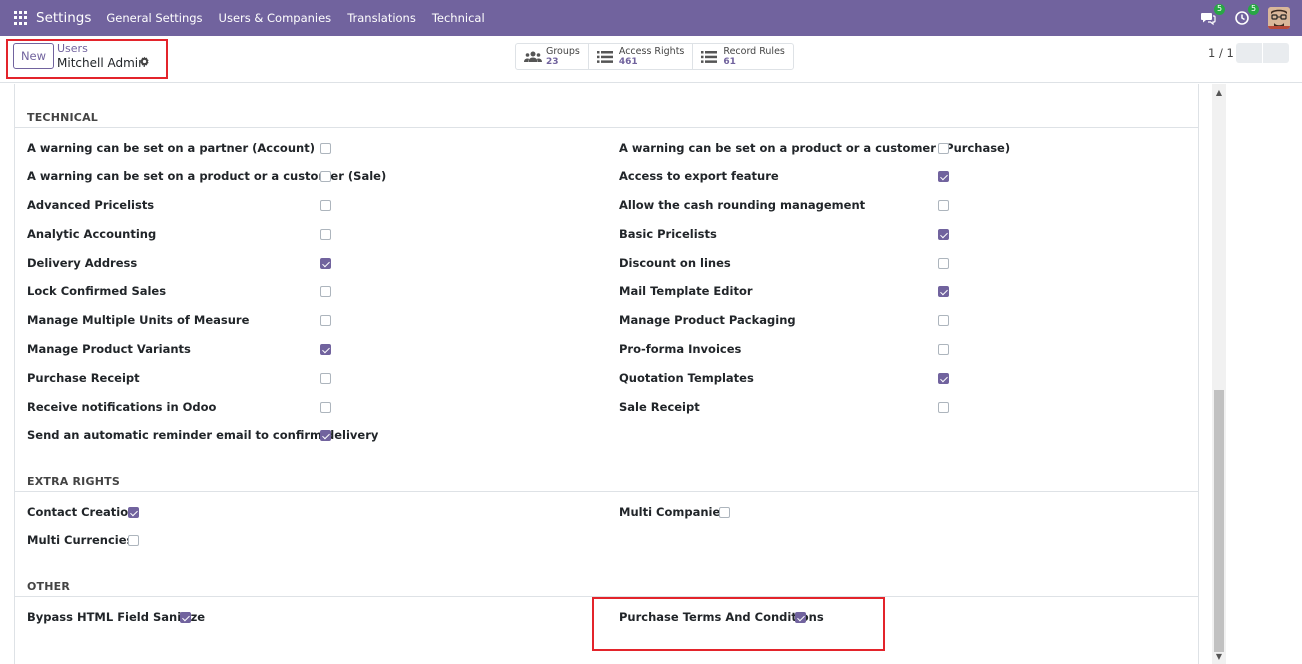 This screenshot has width=1302, height=664. Describe the element at coordinates (1219, 657) in the screenshot. I see `scroll-down-arrow-icon: ▼` at that location.